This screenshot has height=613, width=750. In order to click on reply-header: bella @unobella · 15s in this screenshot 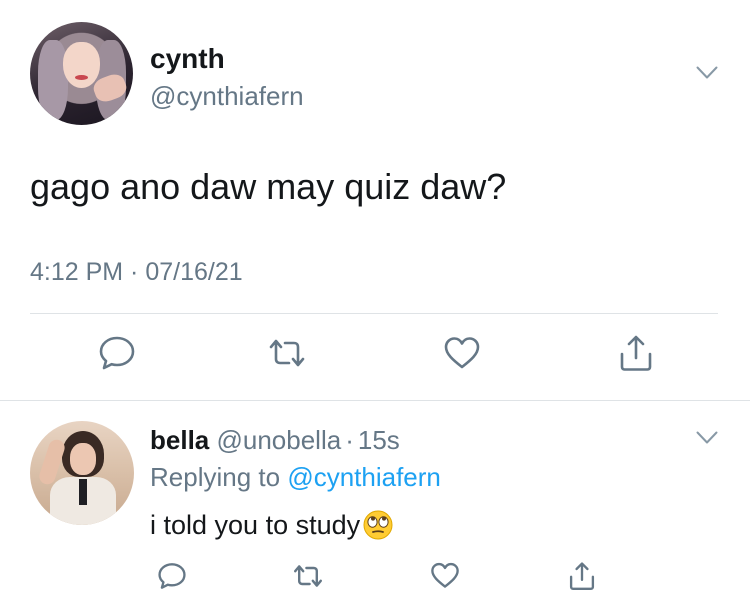, I will do `click(275, 440)`.